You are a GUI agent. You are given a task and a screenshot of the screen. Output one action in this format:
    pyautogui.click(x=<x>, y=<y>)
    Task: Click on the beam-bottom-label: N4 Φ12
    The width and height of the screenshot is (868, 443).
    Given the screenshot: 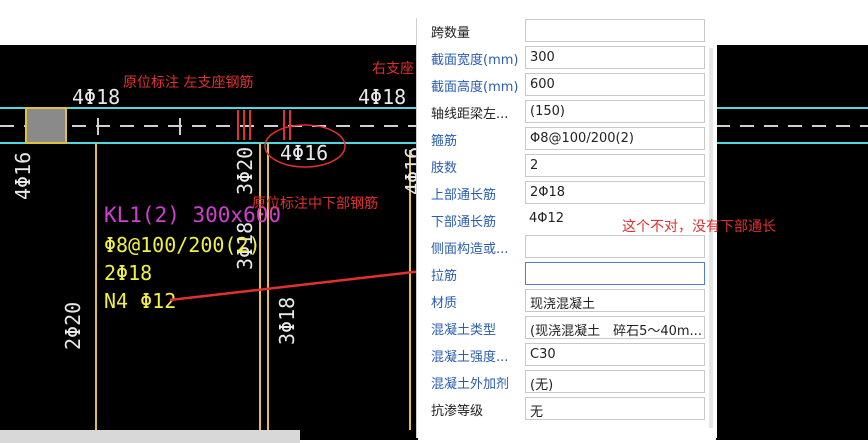 What is the action you would take?
    pyautogui.click(x=140, y=301)
    